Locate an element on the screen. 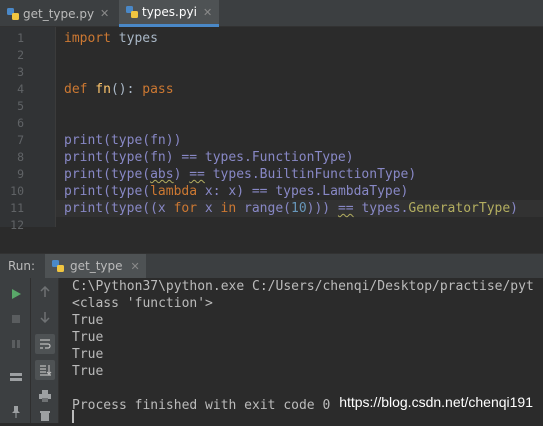 The height and width of the screenshot is (426, 543). code-text: print(type(fn) == types.FunctionType) is located at coordinates (209, 157).